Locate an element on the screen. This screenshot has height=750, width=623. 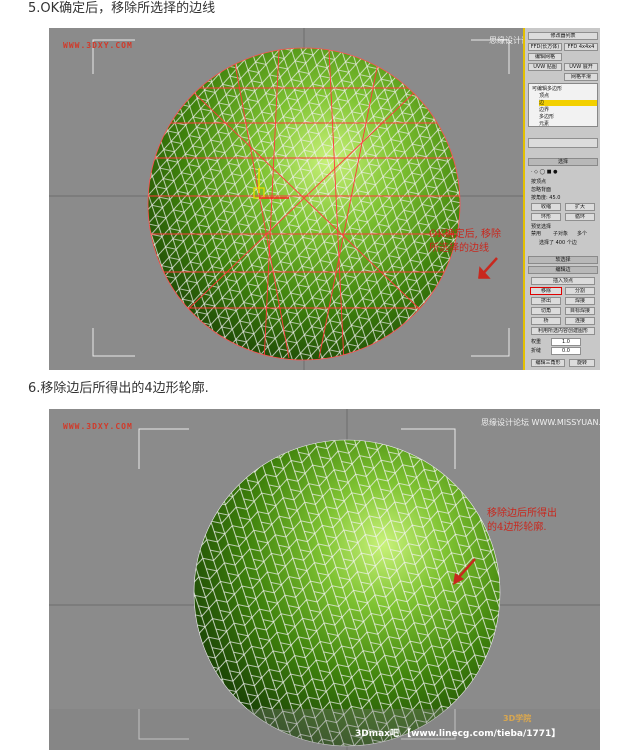
weight-label: 权重 is located at coordinates (536, 342).